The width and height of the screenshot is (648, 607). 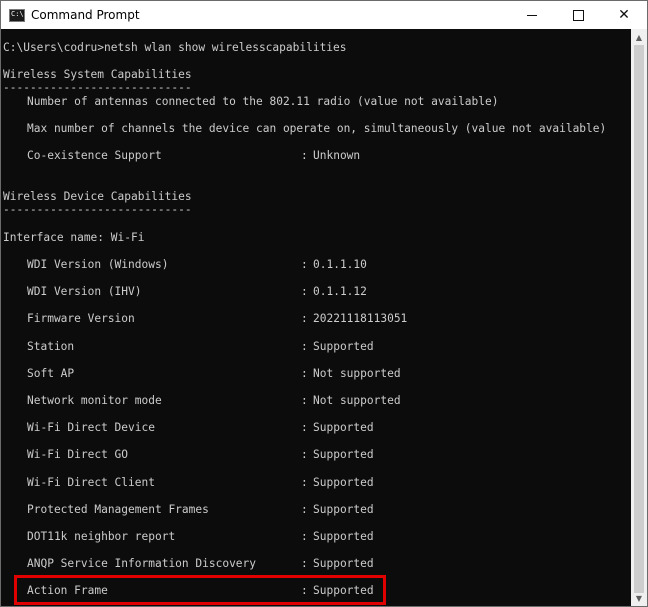 I want to click on capability-row: WDI Version (Windows):0.1.1.10, so click(x=316, y=265).